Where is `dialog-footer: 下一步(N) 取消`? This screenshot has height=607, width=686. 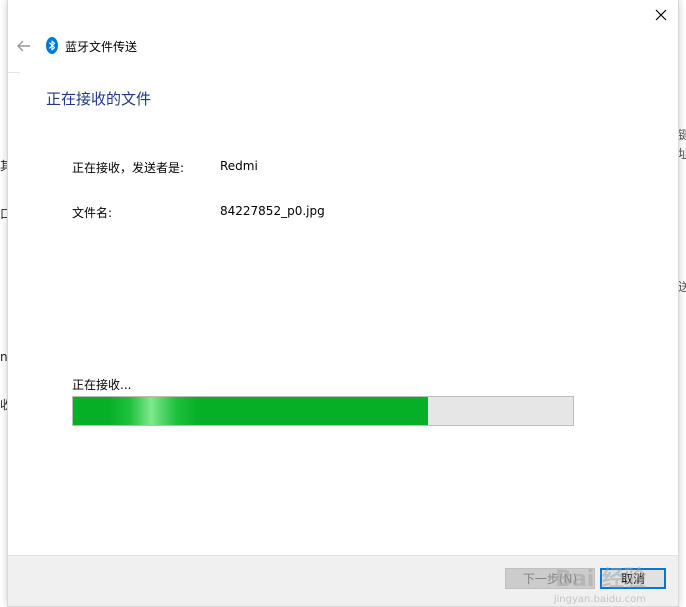 dialog-footer: 下一步(N) 取消 is located at coordinates (343, 580).